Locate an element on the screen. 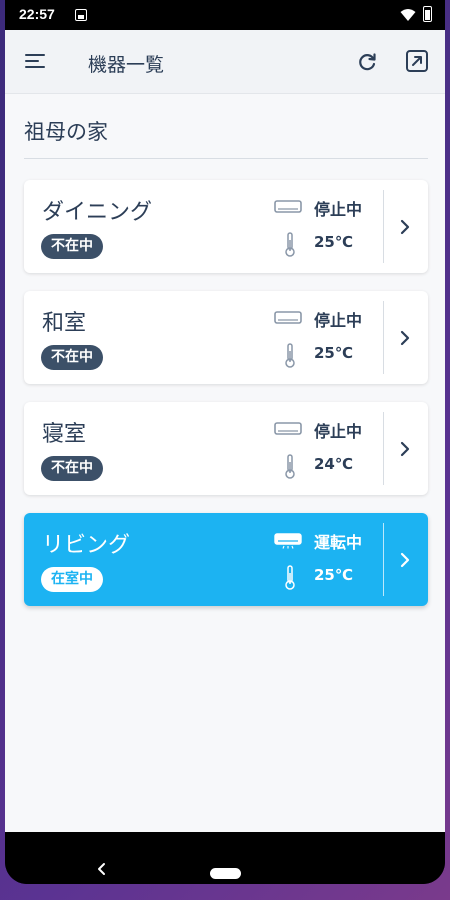 This screenshot has height=900, width=450. page-title: 機器一覧 is located at coordinates (126, 65).